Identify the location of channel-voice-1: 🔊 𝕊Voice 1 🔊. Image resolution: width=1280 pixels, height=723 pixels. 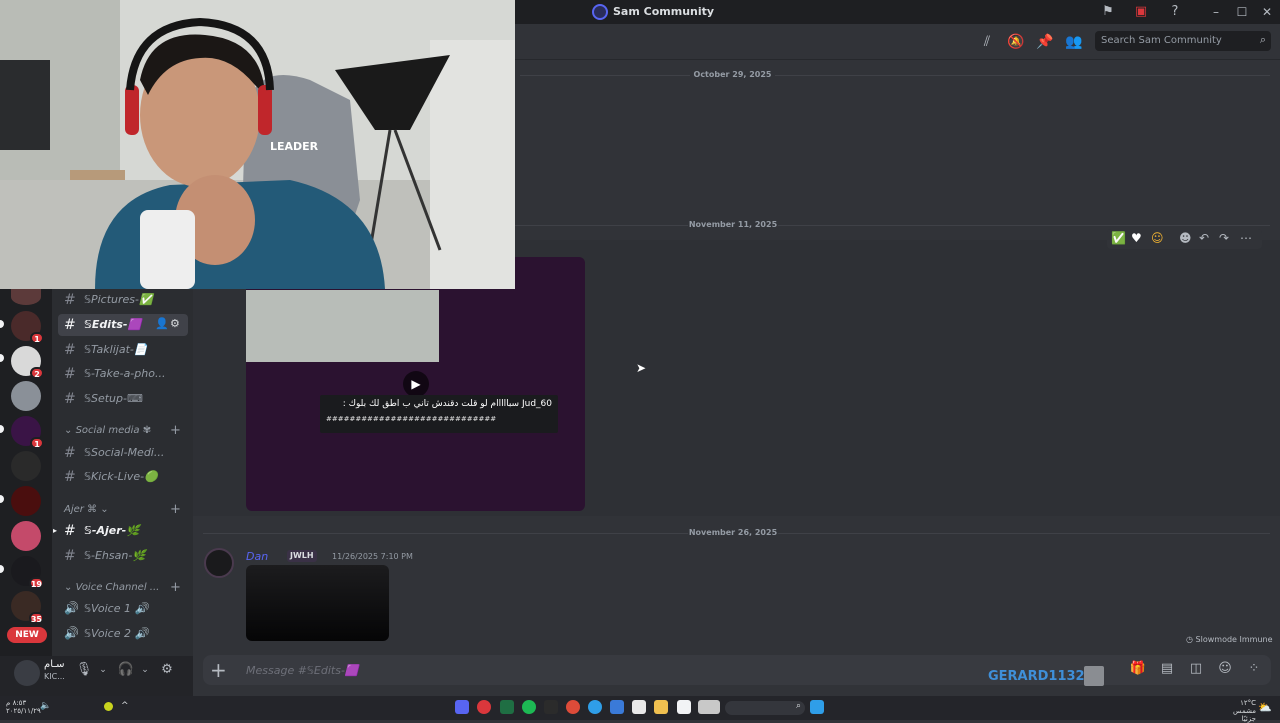
(123, 609).